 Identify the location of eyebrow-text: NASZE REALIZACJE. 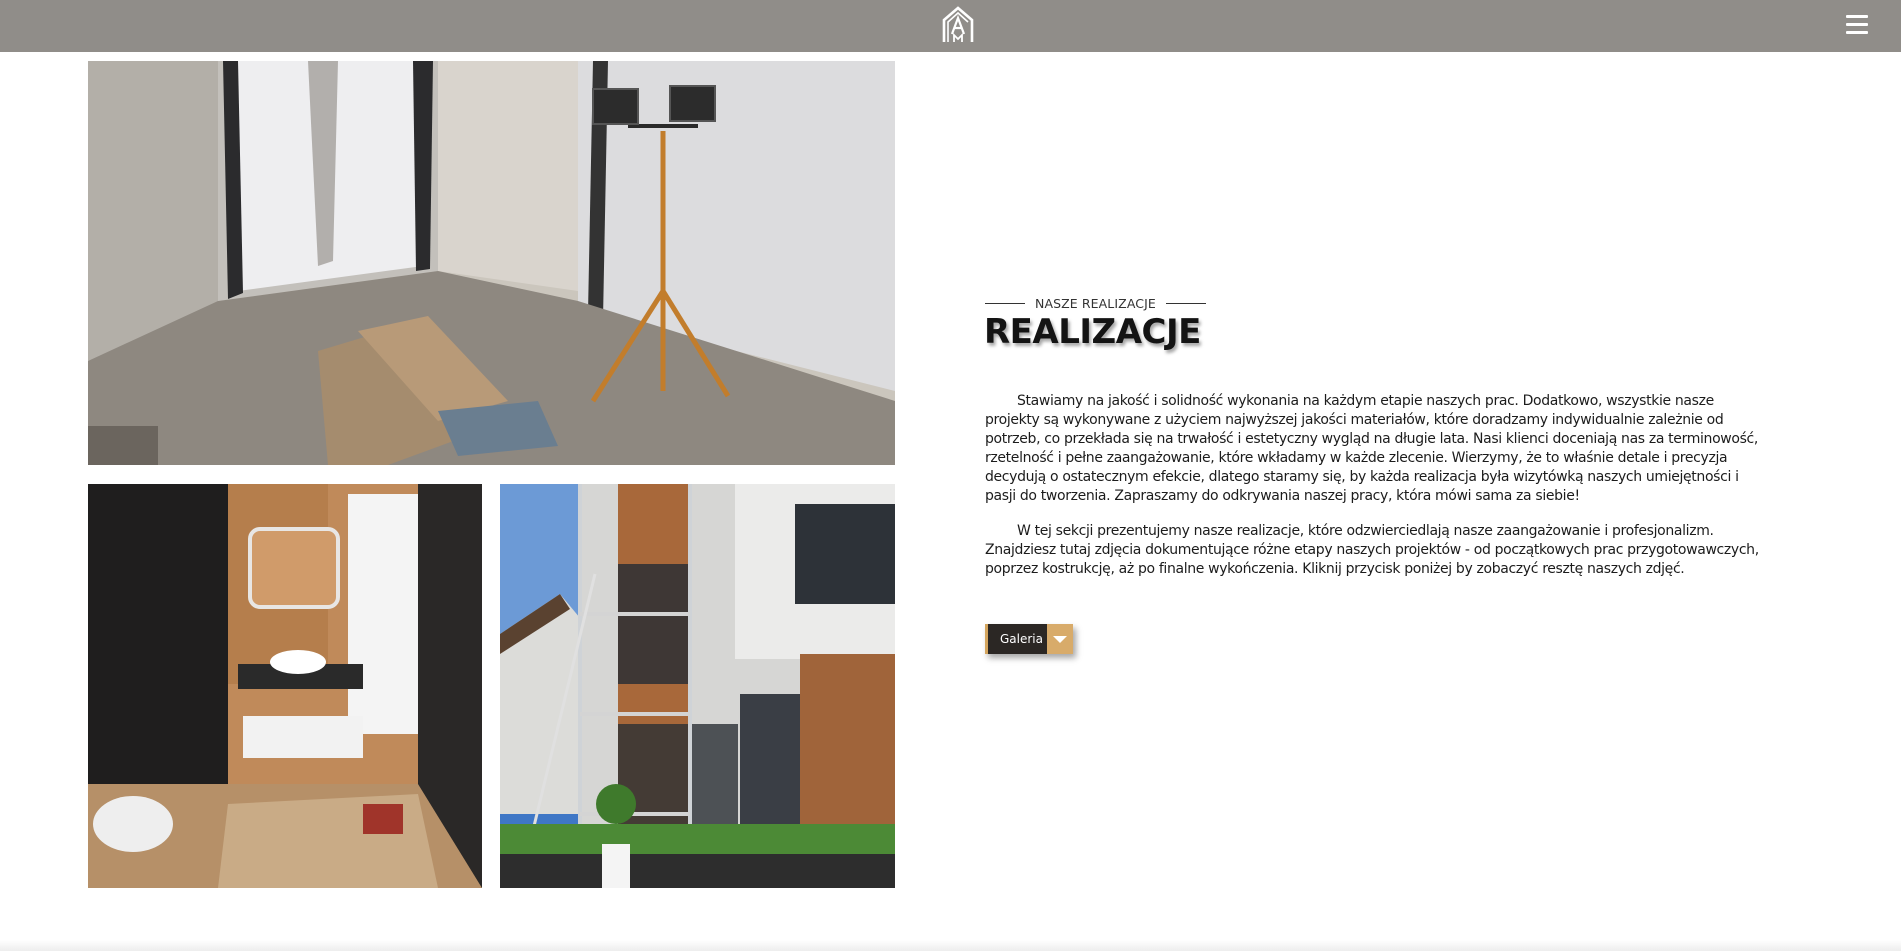
(1095, 303).